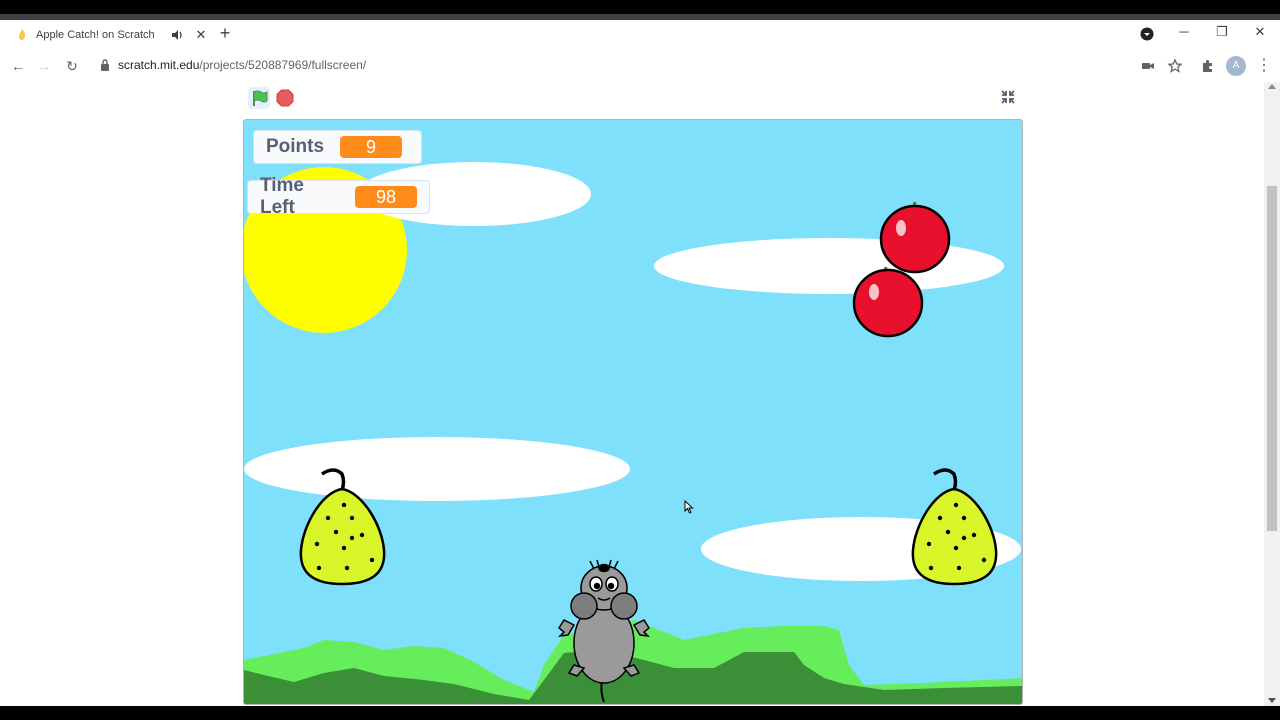 Image resolution: width=1280 pixels, height=720 pixels. Describe the element at coordinates (1008, 97) in the screenshot. I see `exit-fullscreen-icon` at that location.